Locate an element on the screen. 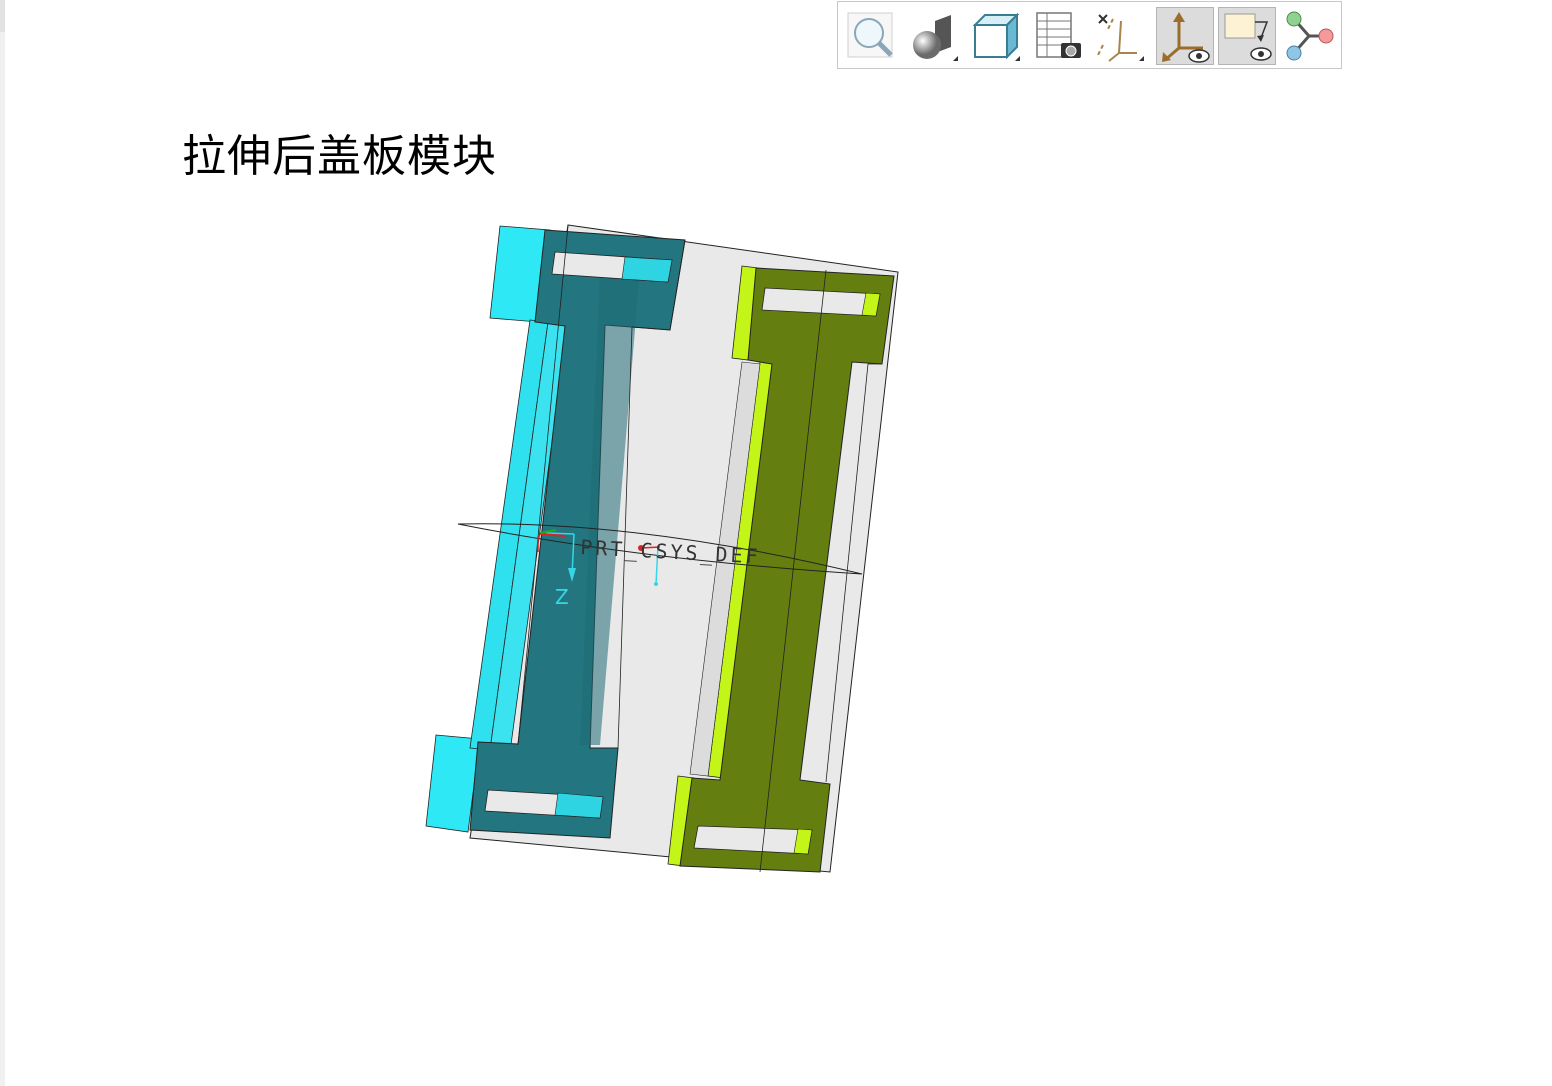 This screenshot has width=1552, height=1086. z-axis-label: Z is located at coordinates (562, 597).